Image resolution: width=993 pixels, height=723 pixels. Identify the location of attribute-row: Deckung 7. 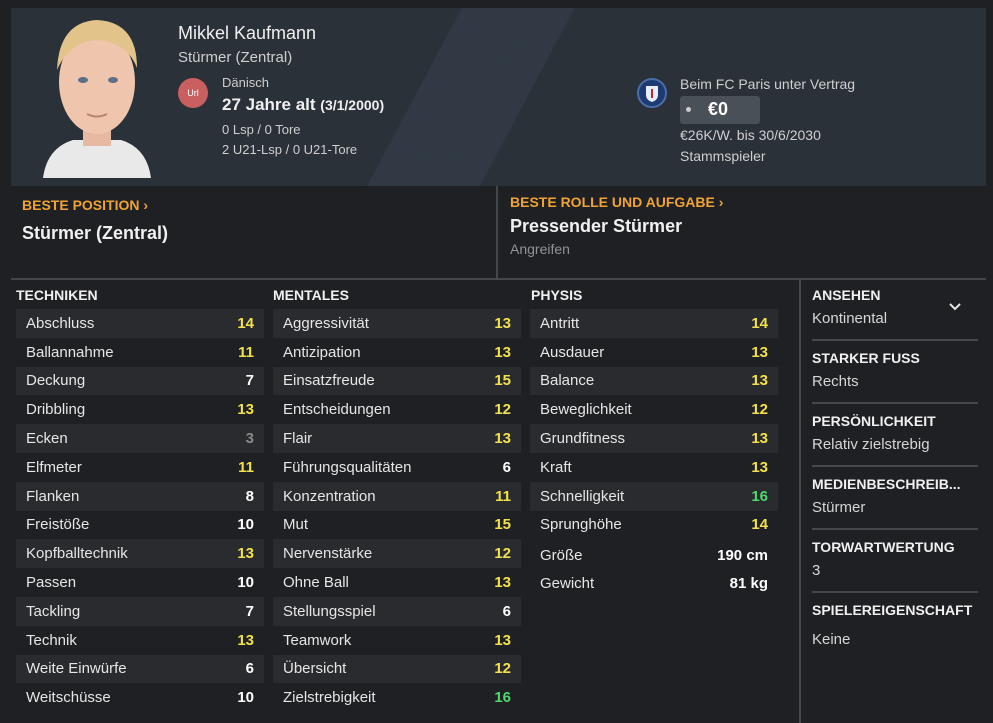
(140, 381).